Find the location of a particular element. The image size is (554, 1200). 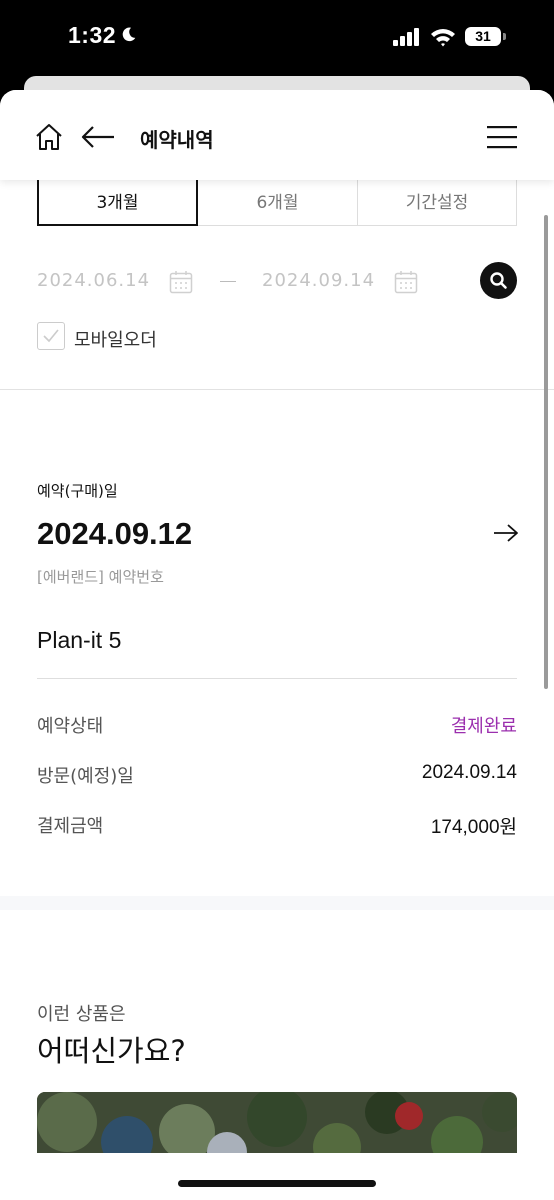

order-date: 2024.09.12 is located at coordinates (115, 533).